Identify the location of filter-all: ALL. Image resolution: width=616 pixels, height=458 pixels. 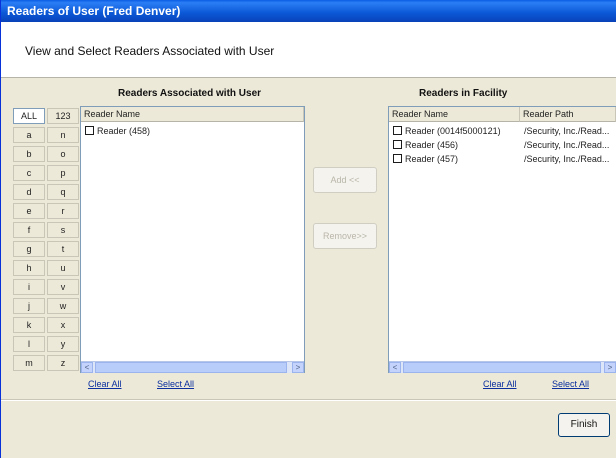
(29, 116).